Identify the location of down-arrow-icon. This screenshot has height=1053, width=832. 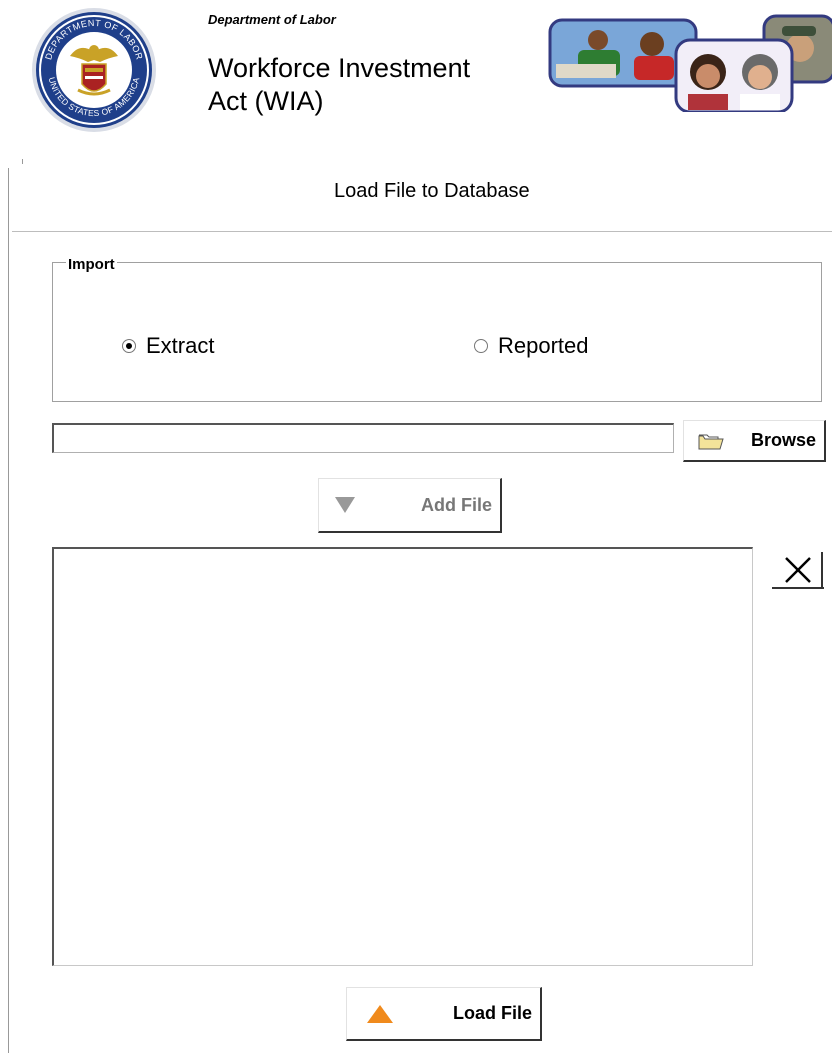
(345, 505).